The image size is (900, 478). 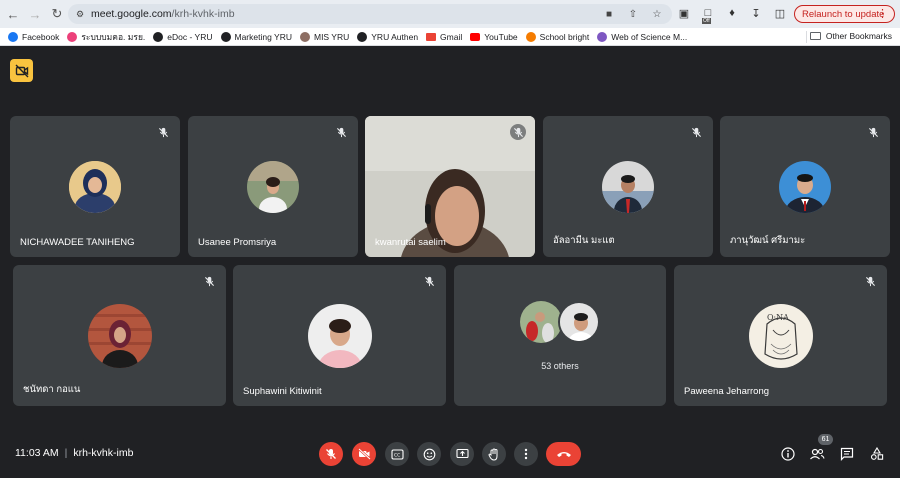 What do you see at coordinates (815, 36) in the screenshot?
I see `folder-icon` at bounding box center [815, 36].